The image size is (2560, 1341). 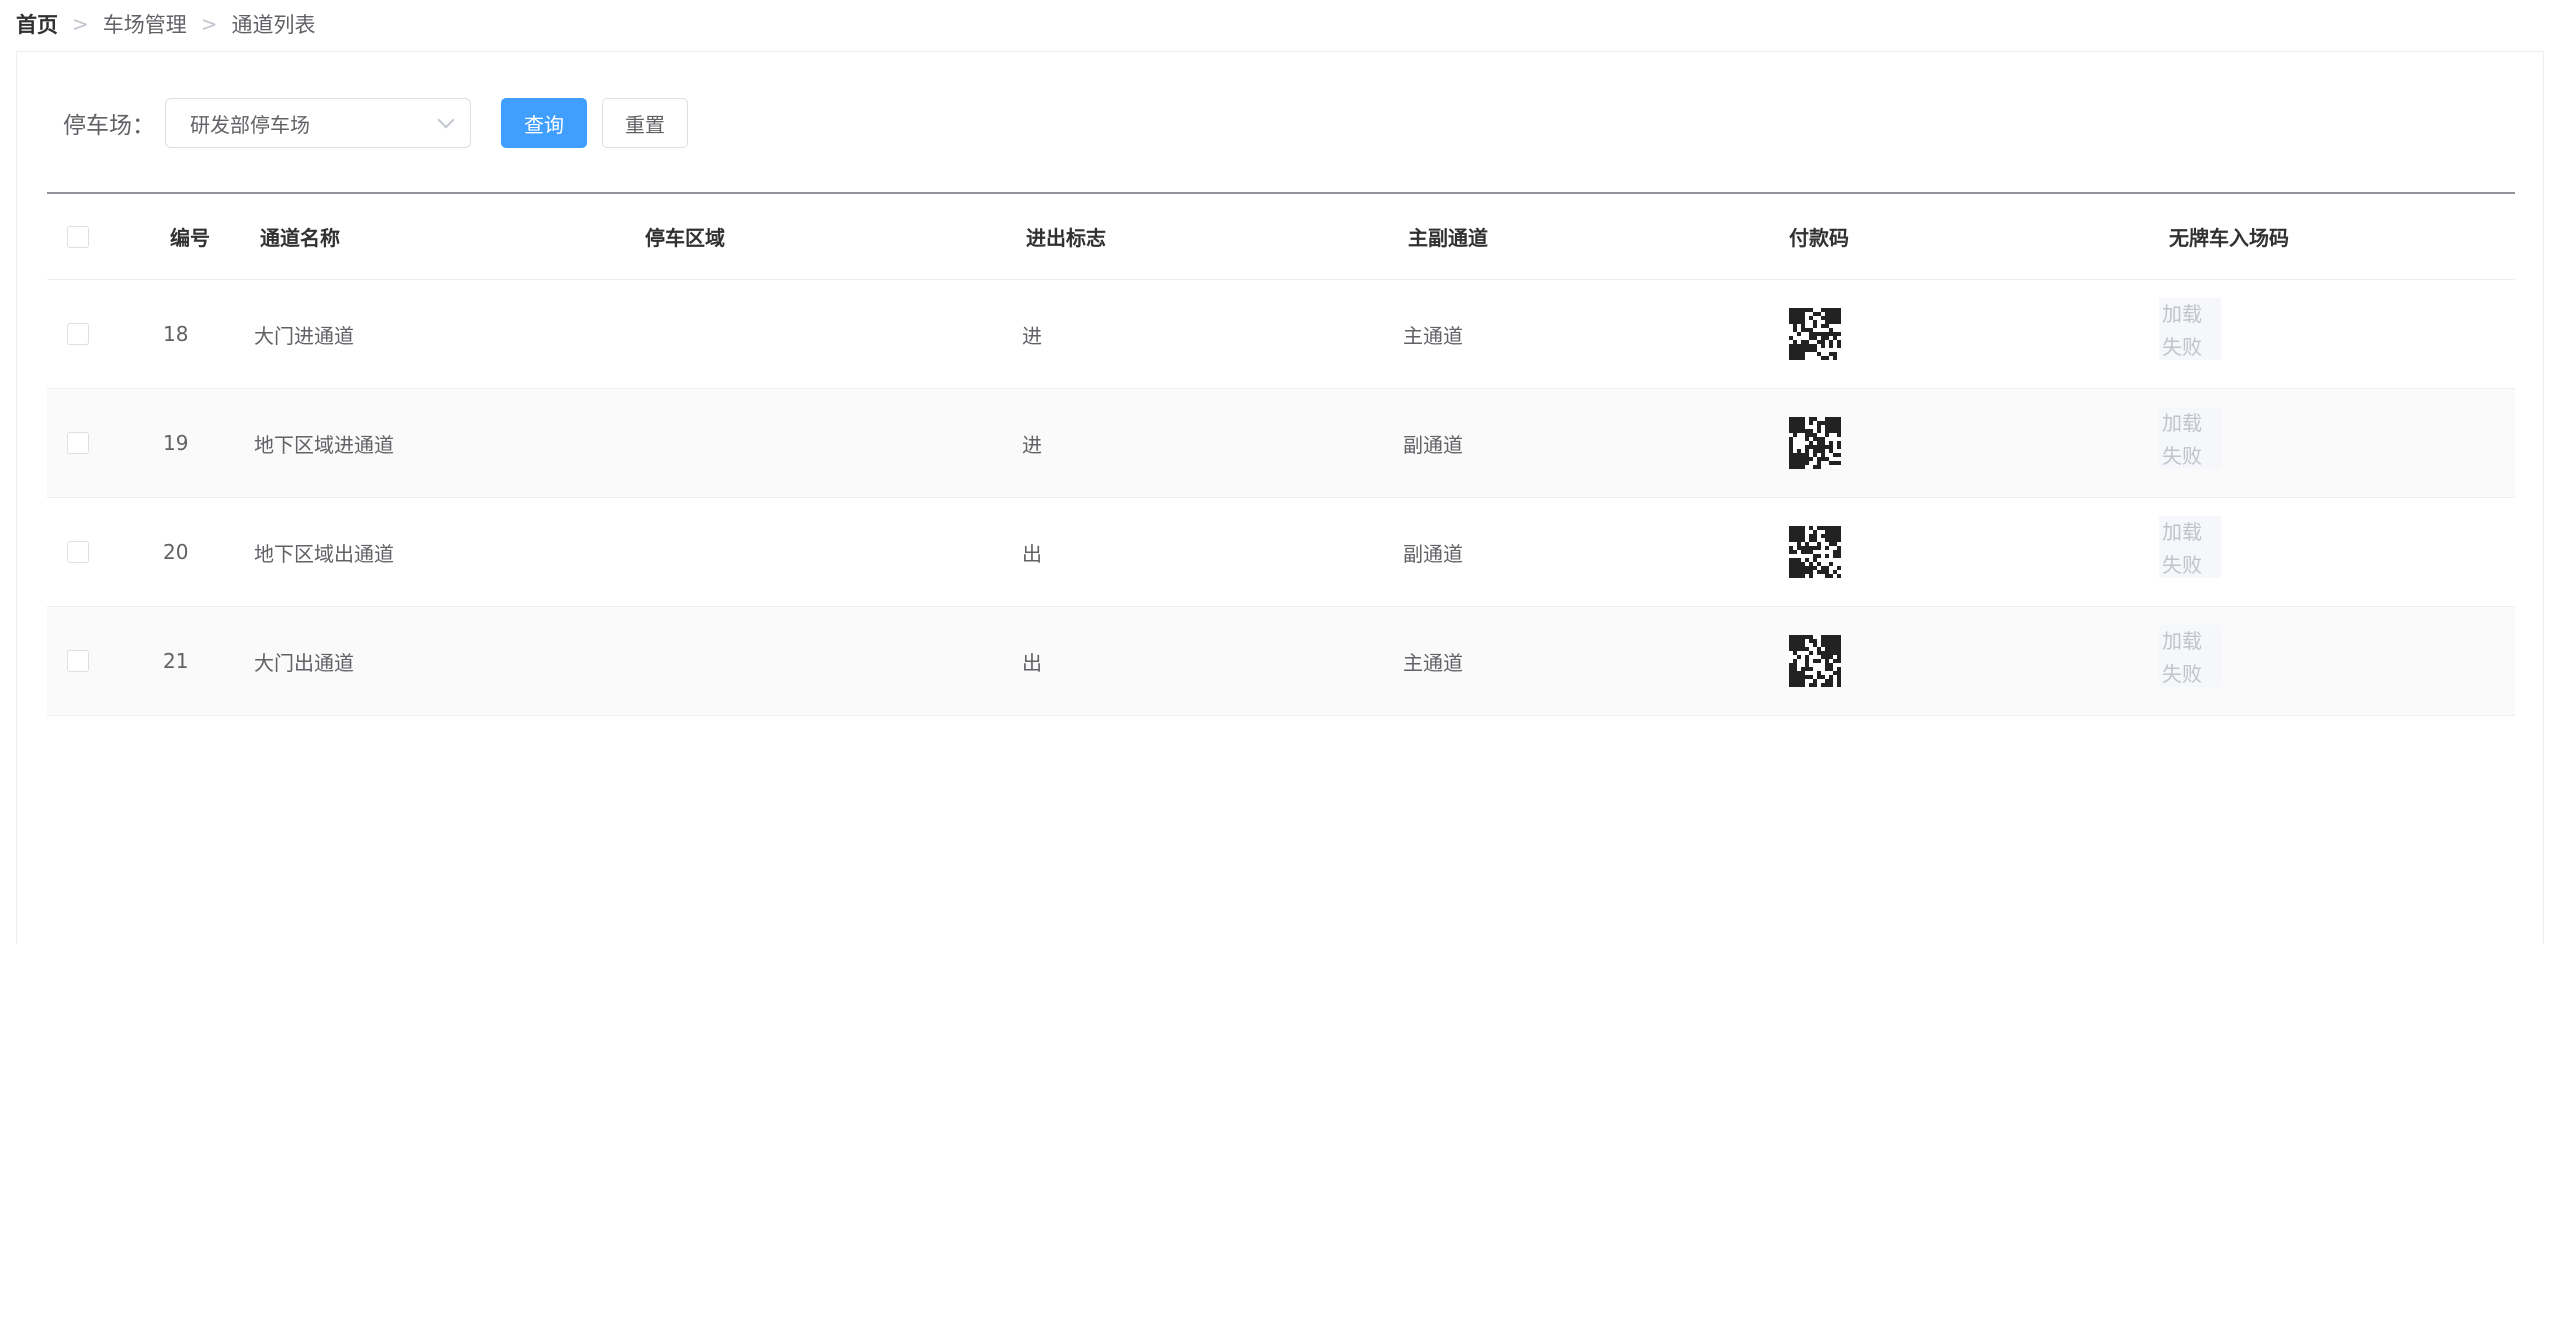 What do you see at coordinates (1281, 237) in the screenshot?
I see `table-header-row: 编号 通道名称 停车区域 进出标志 主副通道 付款码 无牌车入场码` at bounding box center [1281, 237].